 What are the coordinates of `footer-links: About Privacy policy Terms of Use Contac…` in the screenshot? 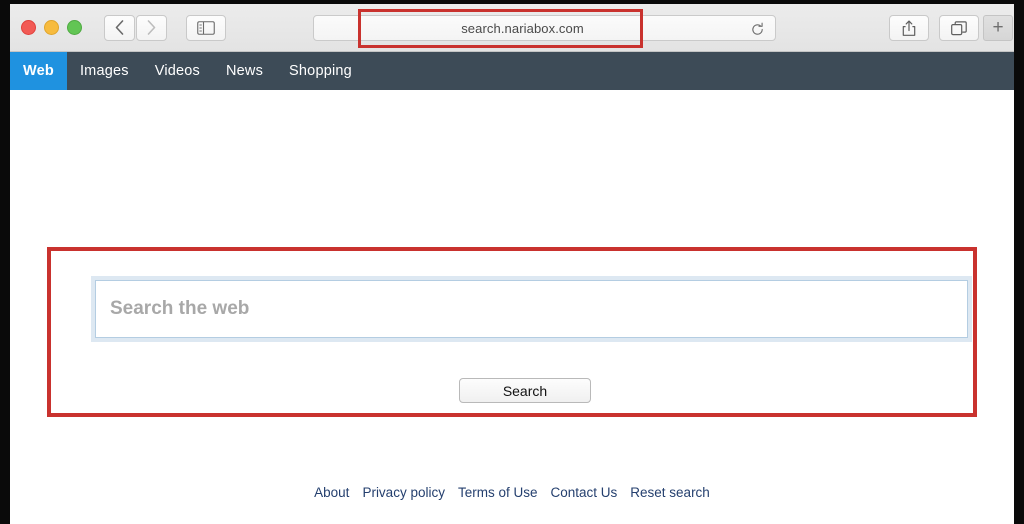 It's located at (512, 492).